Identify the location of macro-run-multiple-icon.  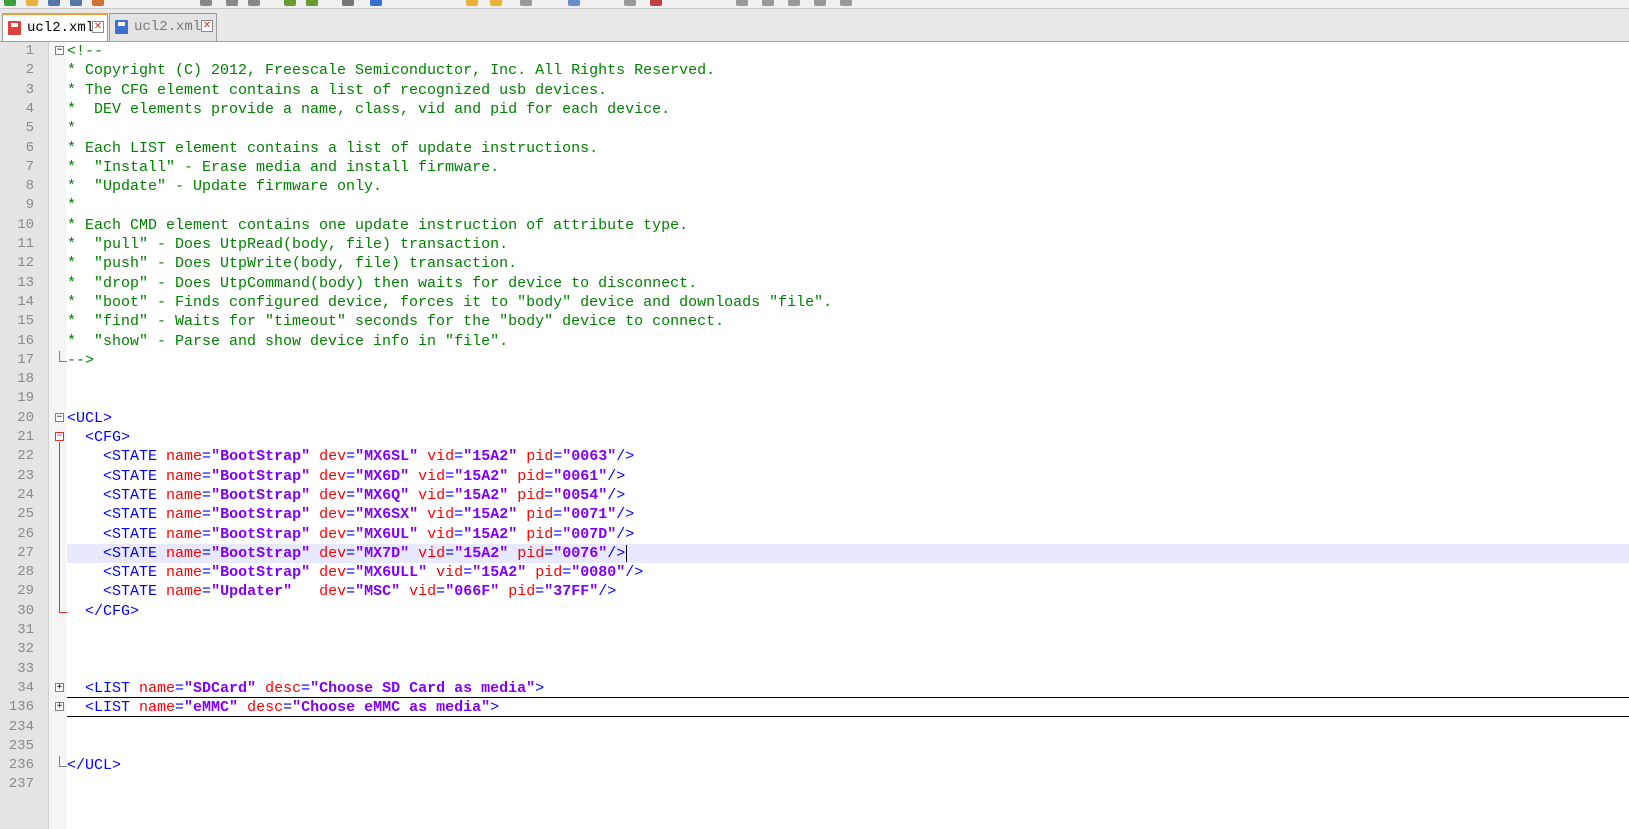
(820, 3).